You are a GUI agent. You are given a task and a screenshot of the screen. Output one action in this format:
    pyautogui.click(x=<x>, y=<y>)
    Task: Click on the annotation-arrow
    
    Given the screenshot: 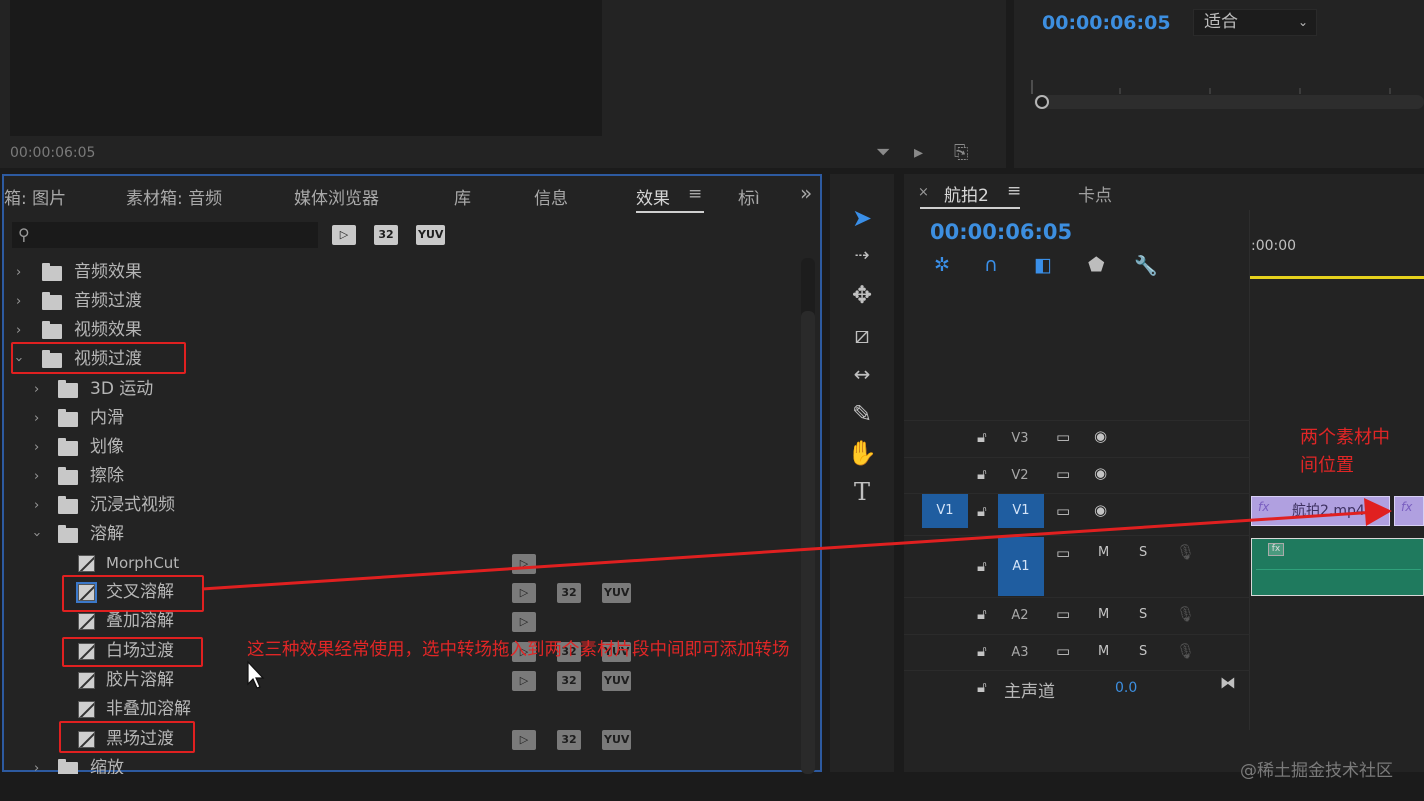 What is the action you would take?
    pyautogui.click(x=796, y=544)
    